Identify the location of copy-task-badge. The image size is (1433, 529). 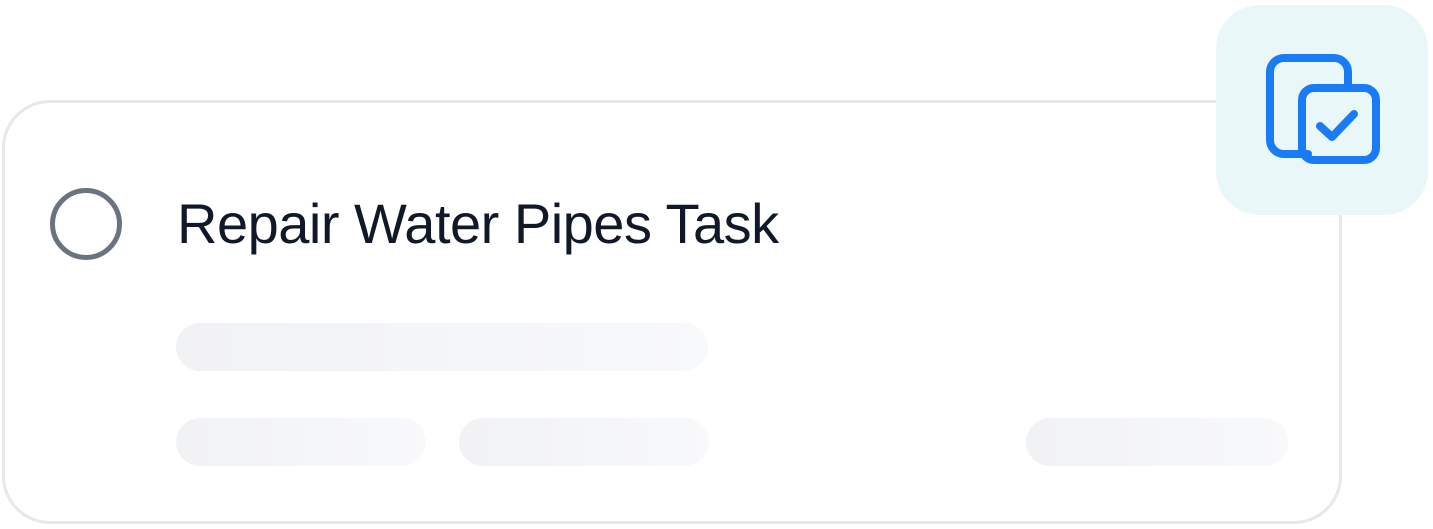
(1322, 110).